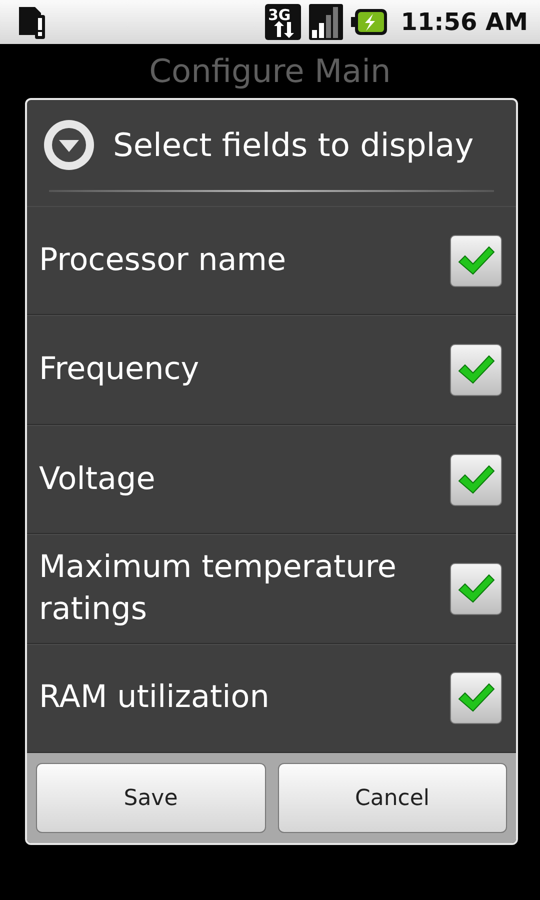 This screenshot has width=540, height=900. What do you see at coordinates (97, 479) in the screenshot?
I see `field-label: Voltage` at bounding box center [97, 479].